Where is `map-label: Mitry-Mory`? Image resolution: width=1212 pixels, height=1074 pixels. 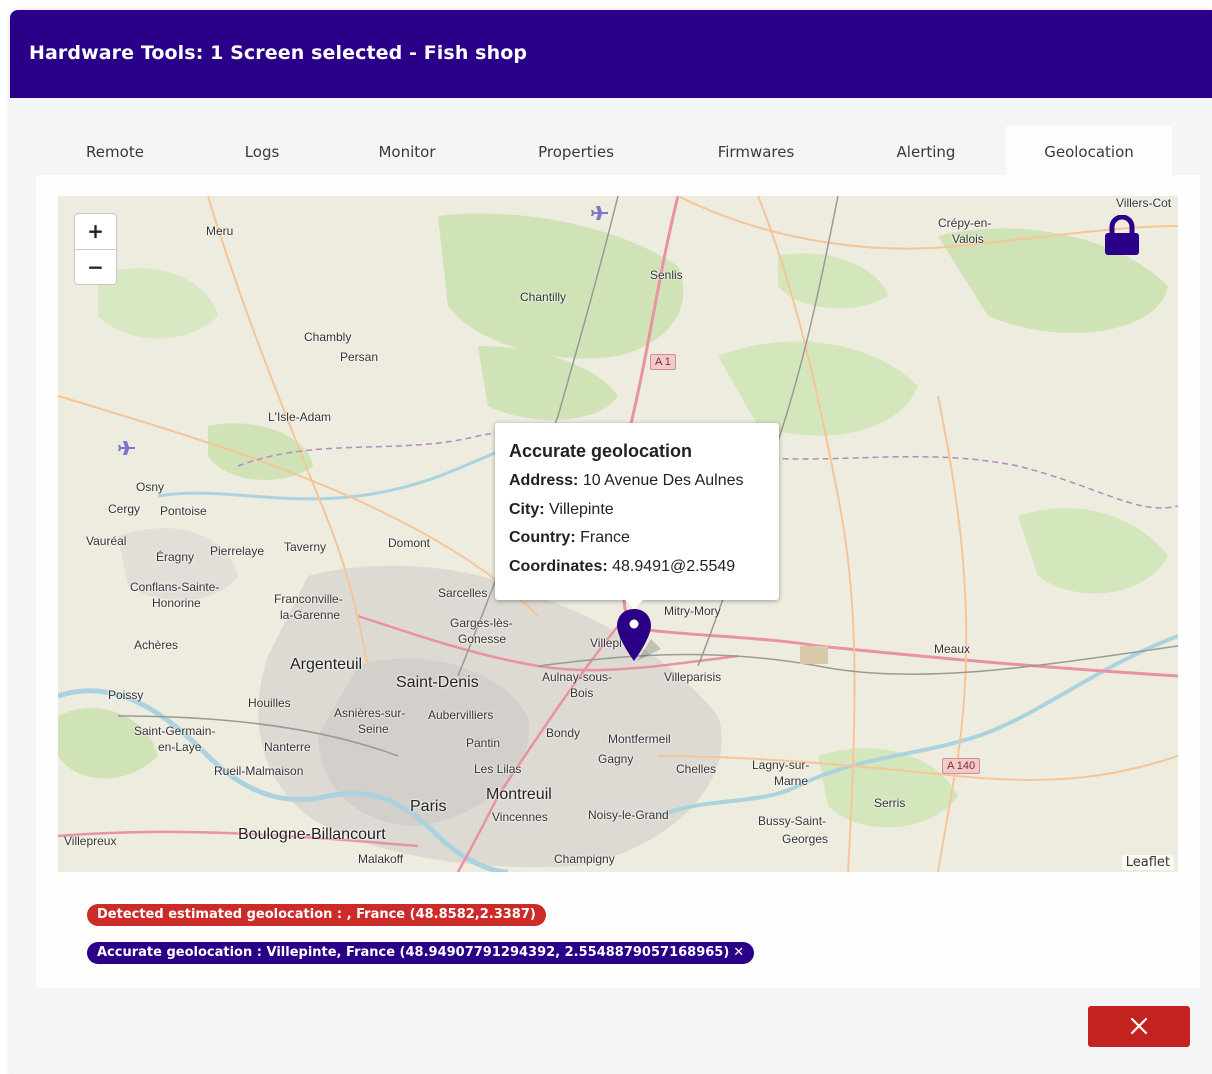
map-label: Mitry-Mory is located at coordinates (692, 611).